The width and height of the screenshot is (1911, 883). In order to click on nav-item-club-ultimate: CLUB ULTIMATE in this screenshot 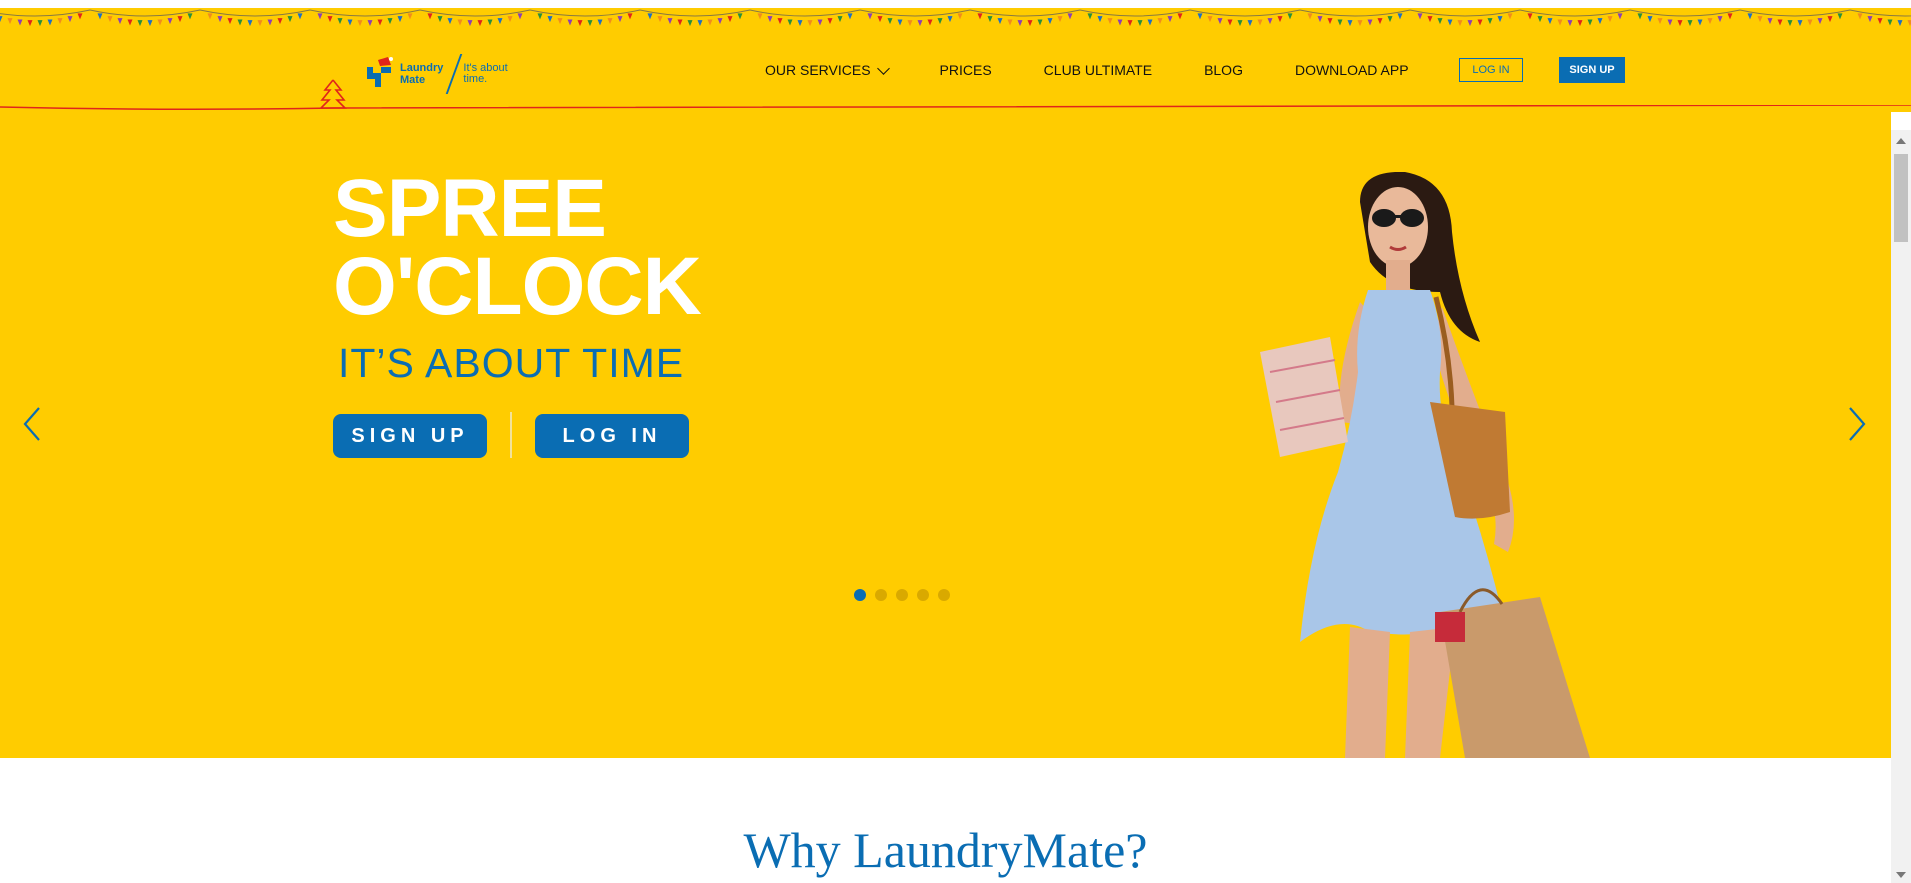, I will do `click(1098, 70)`.